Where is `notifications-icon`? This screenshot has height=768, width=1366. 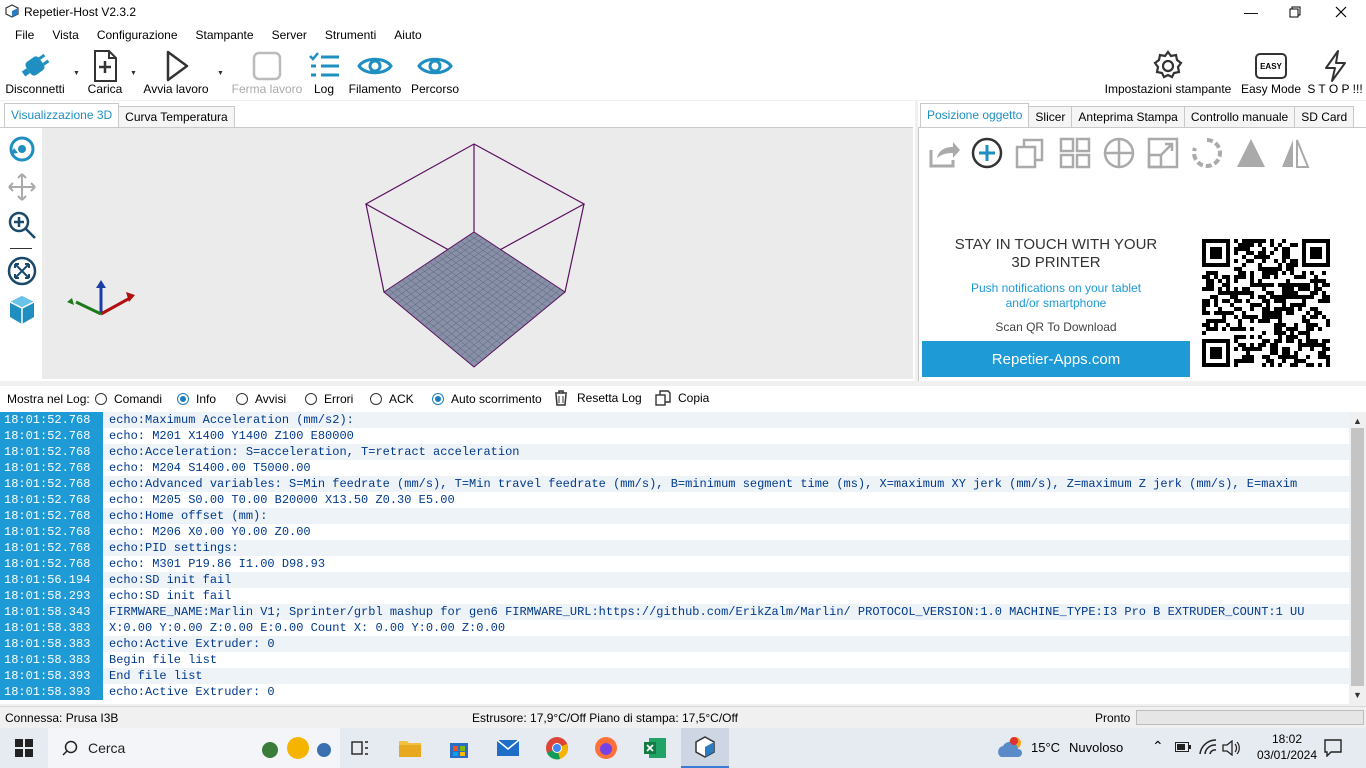
notifications-icon is located at coordinates (1333, 748).